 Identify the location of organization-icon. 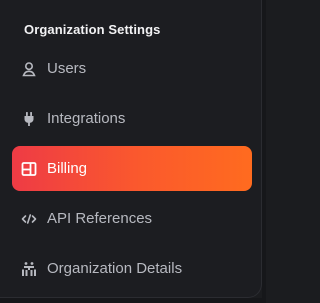
(29, 269).